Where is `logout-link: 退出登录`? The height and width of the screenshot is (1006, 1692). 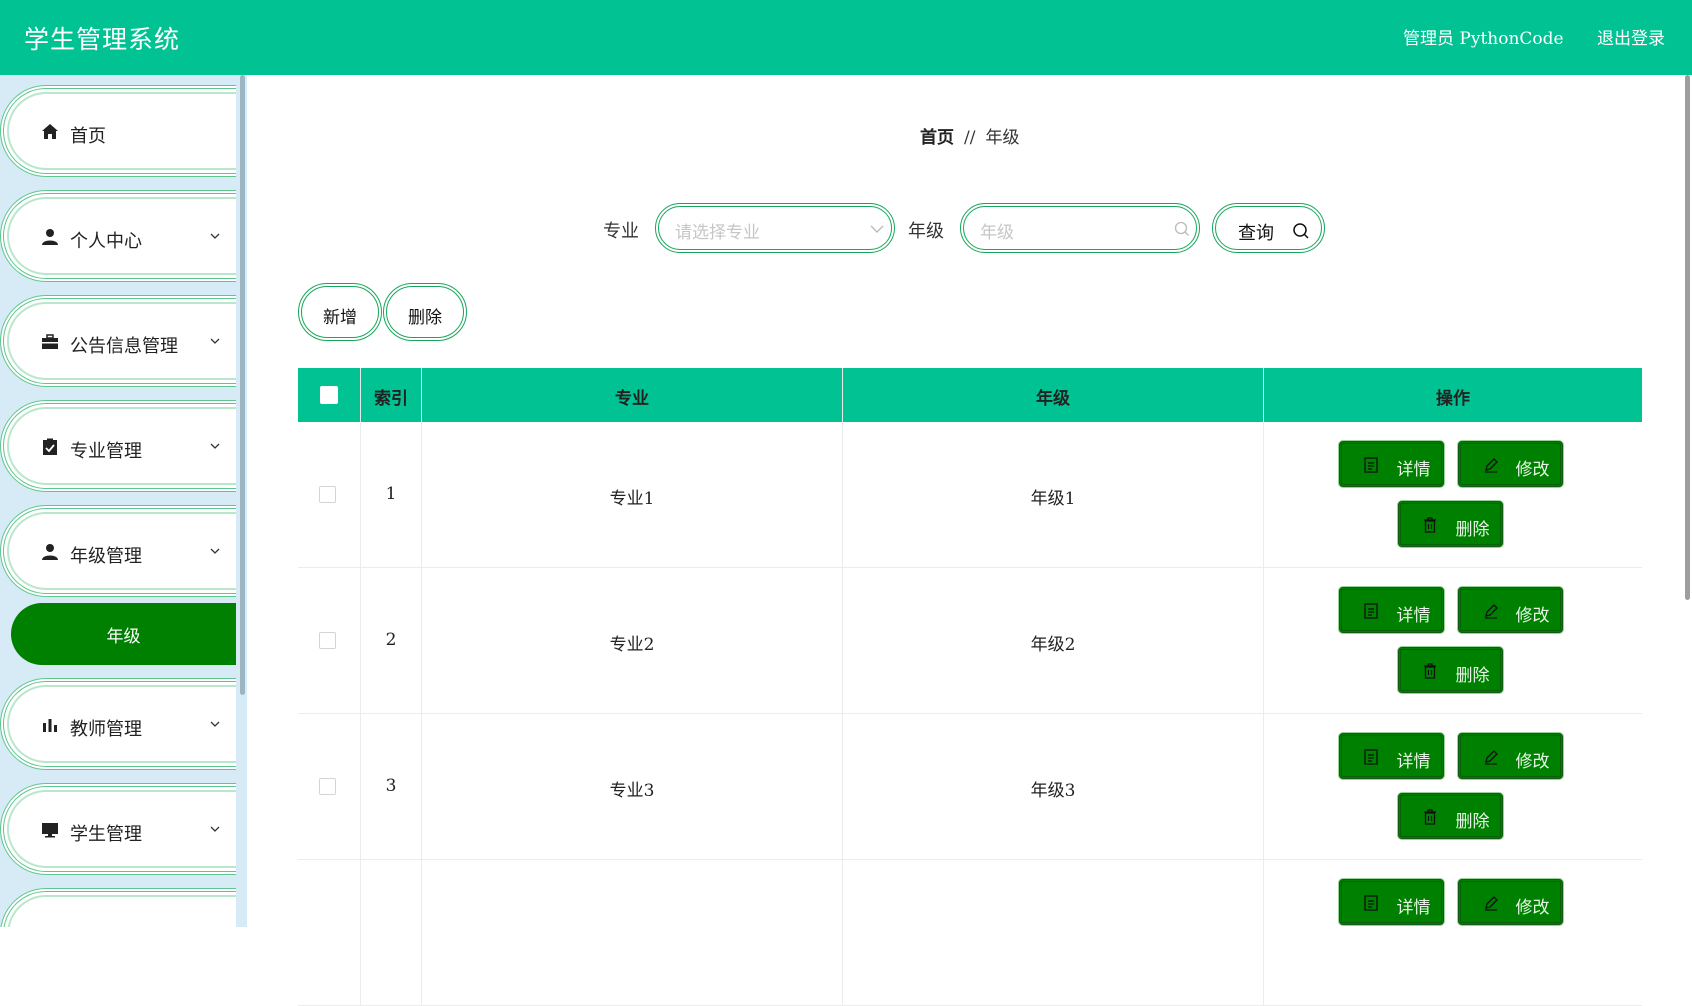 logout-link: 退出登录 is located at coordinates (1631, 36).